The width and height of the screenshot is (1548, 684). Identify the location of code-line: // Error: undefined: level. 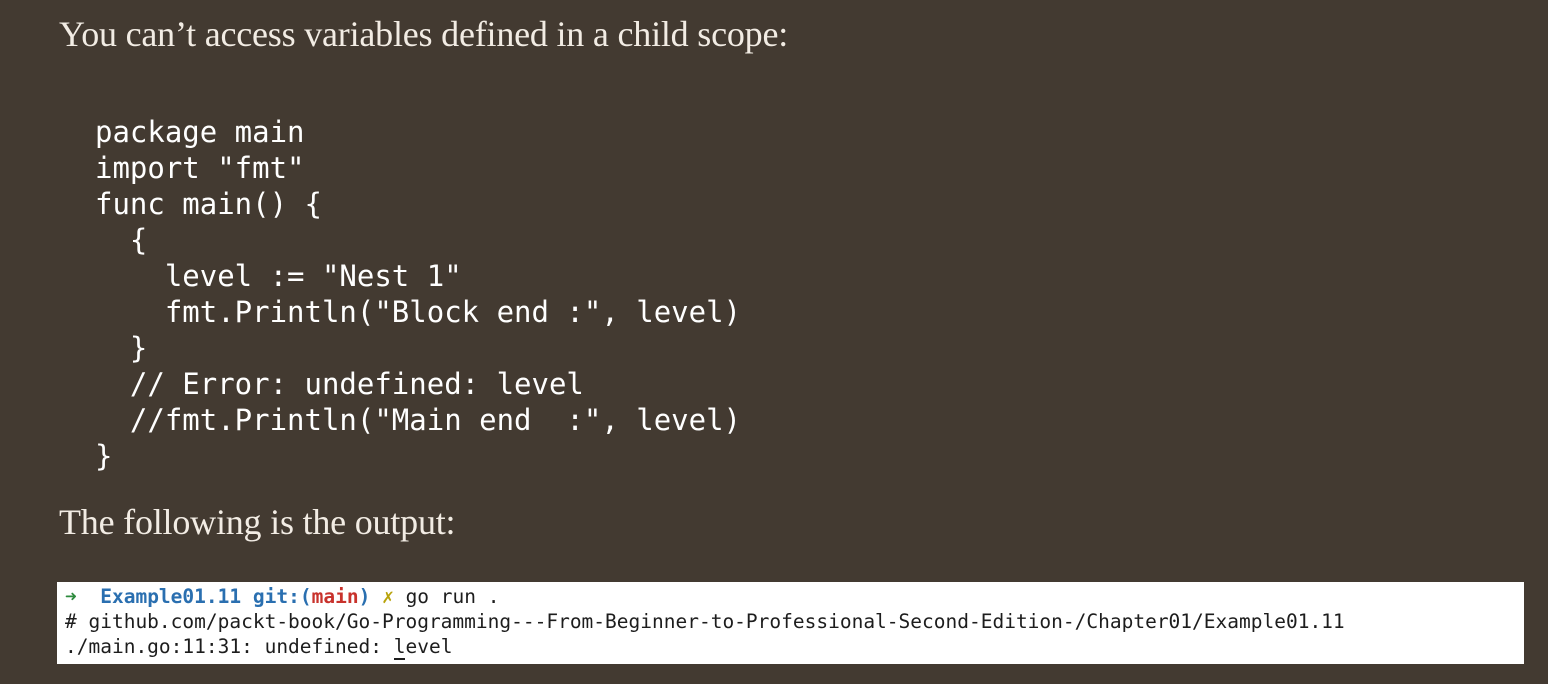
(339, 384).